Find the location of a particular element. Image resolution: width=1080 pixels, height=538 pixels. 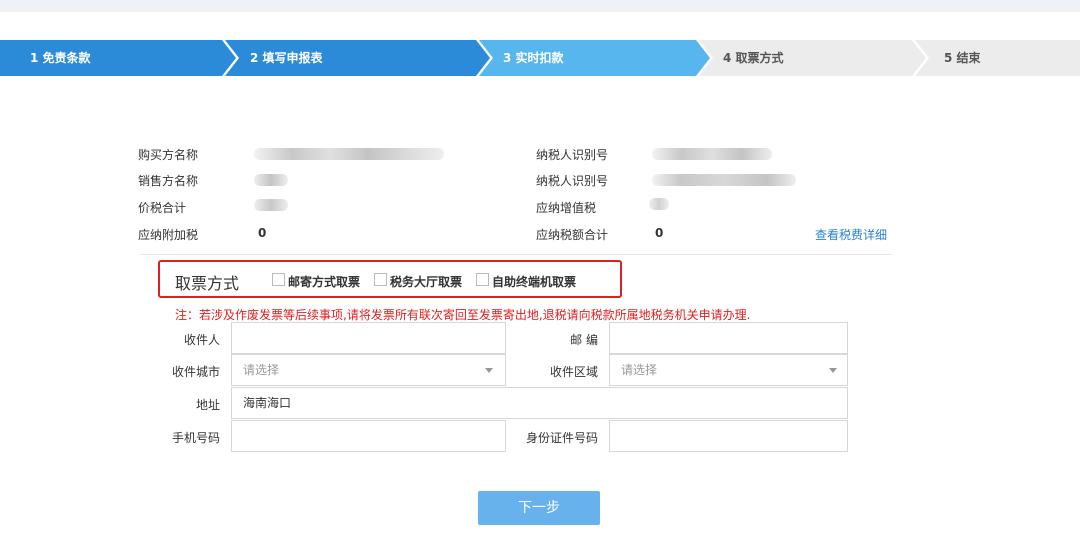

district-label: 收件区域 is located at coordinates (573, 372).